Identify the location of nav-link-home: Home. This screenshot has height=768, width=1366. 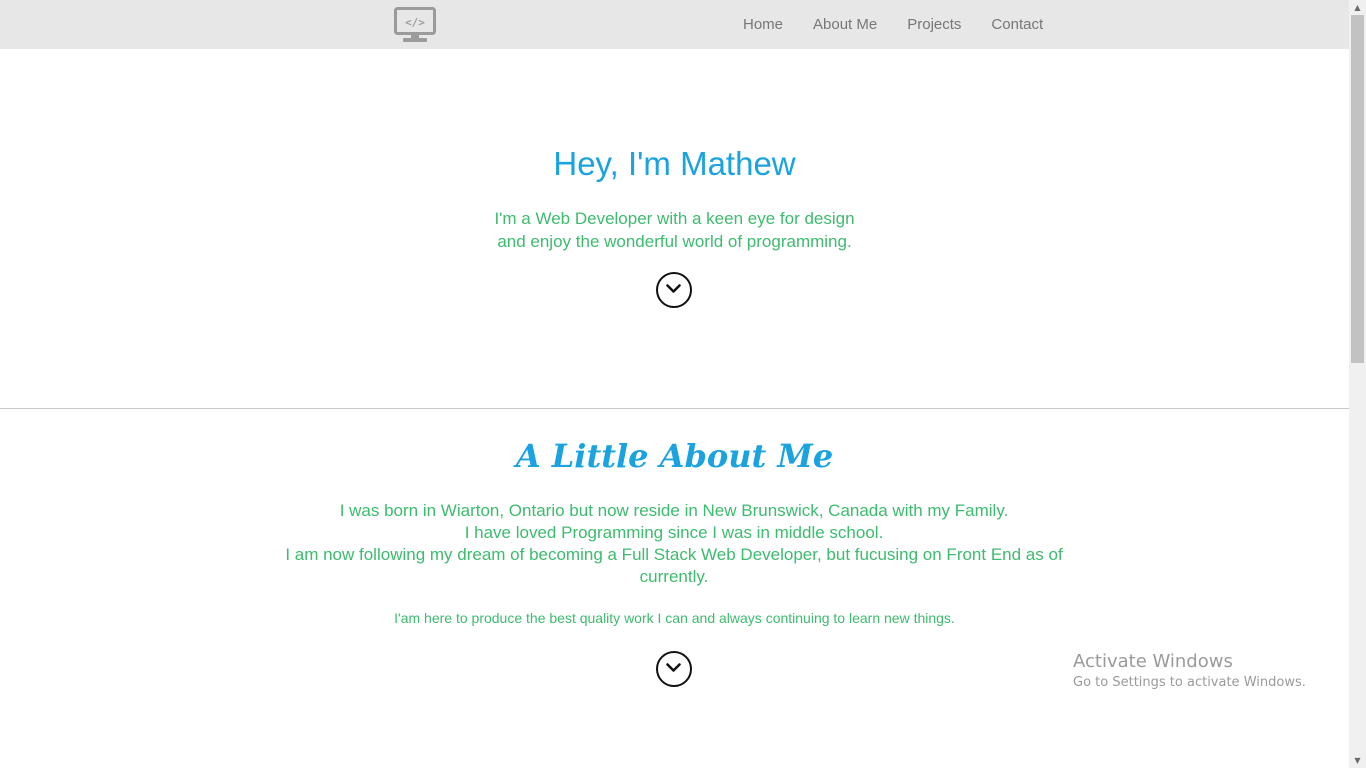
(763, 24).